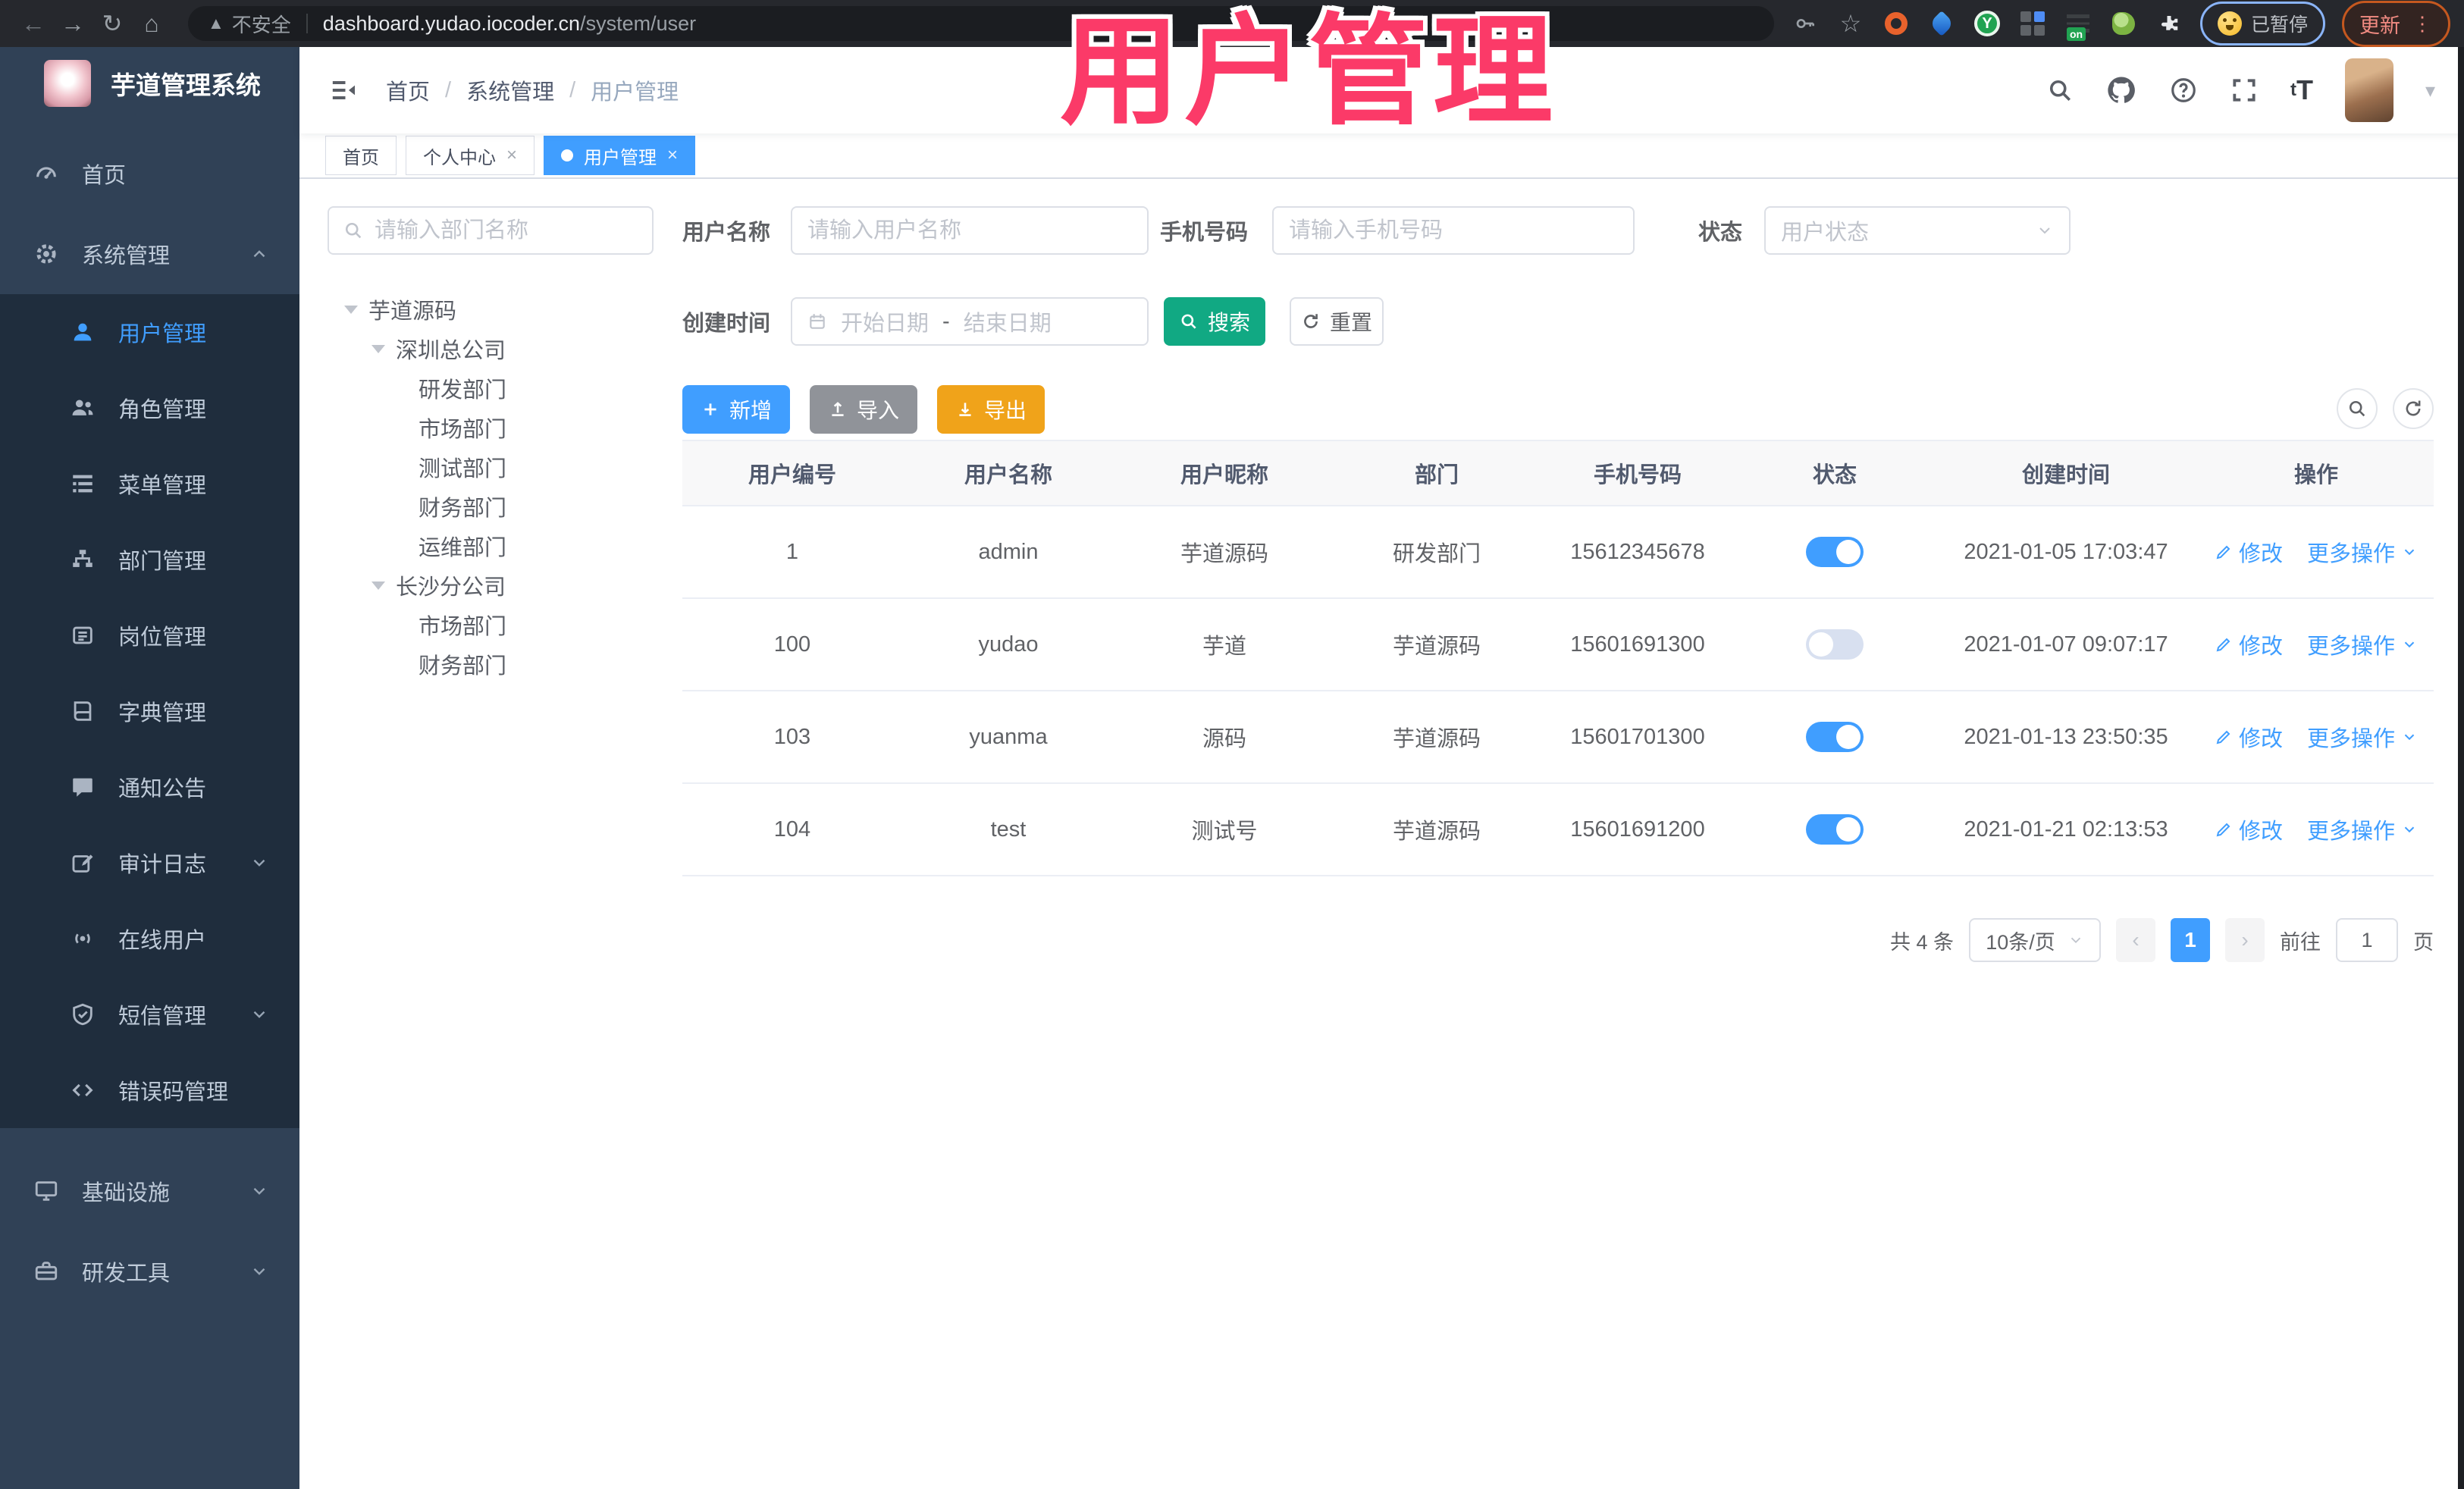  I want to click on mobile-input, so click(1454, 231).